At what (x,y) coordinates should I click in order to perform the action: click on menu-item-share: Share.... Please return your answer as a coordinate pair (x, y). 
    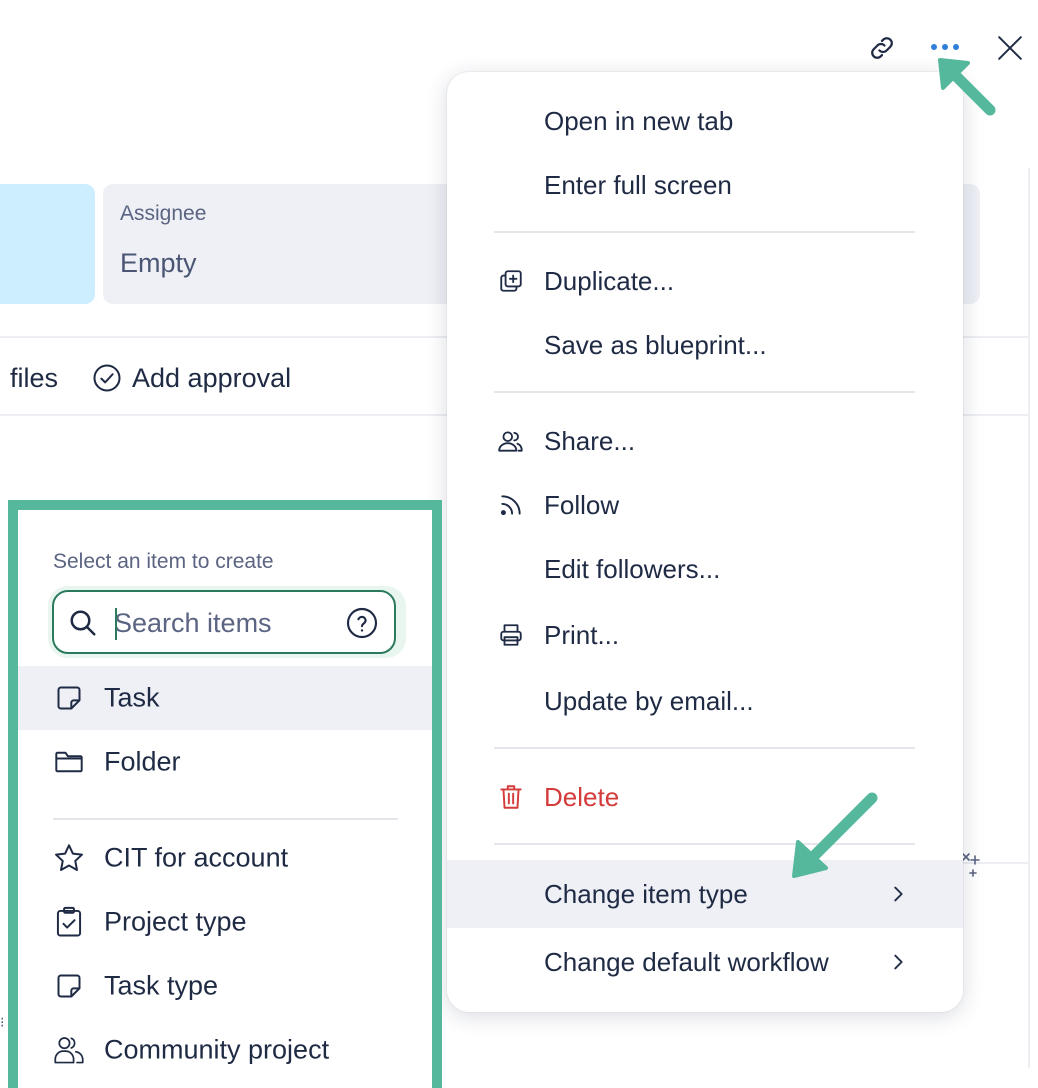
    Looking at the image, I should click on (705, 441).